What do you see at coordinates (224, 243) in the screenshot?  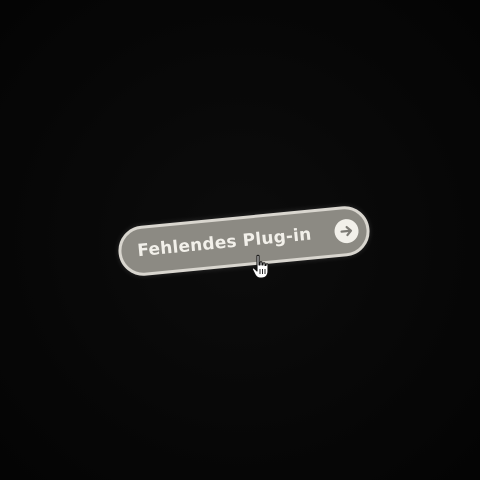 I see `missing-plugin-label: Fehlendes Plug-in` at bounding box center [224, 243].